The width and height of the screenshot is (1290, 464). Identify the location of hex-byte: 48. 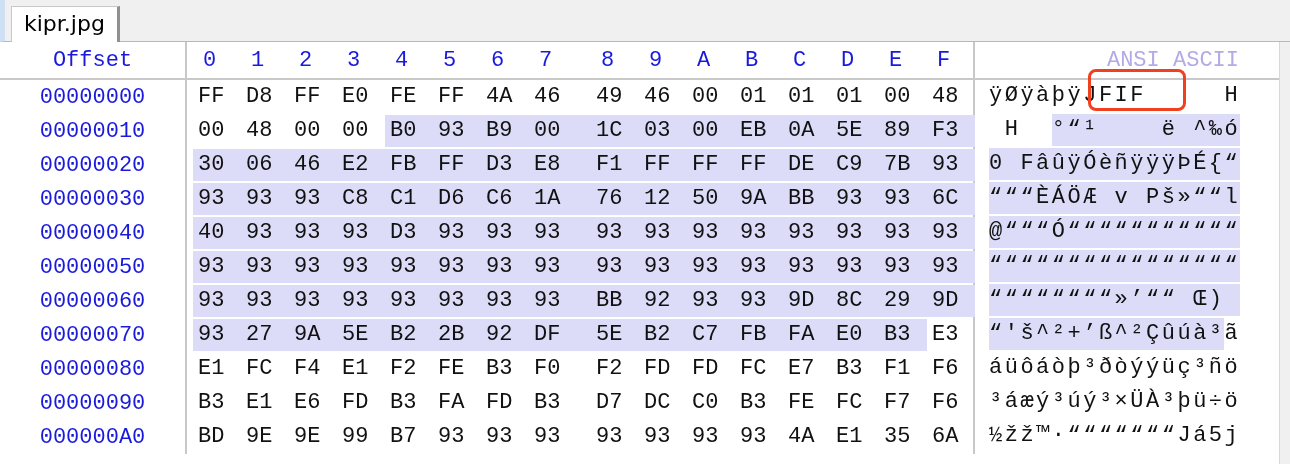
(951, 97).